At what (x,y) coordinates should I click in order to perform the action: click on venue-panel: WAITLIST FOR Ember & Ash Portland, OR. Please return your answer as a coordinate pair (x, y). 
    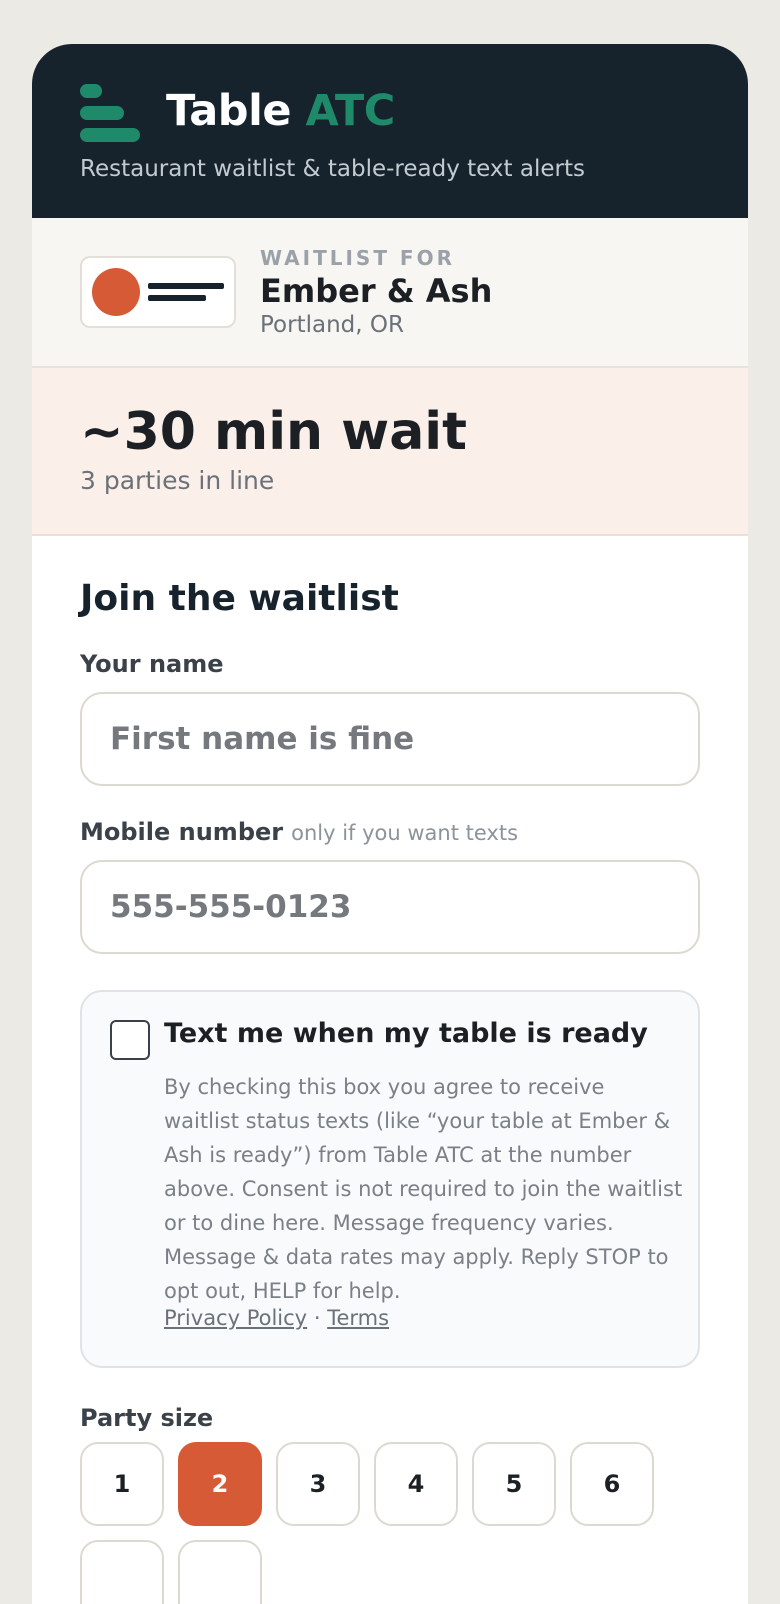
    Looking at the image, I should click on (390, 293).